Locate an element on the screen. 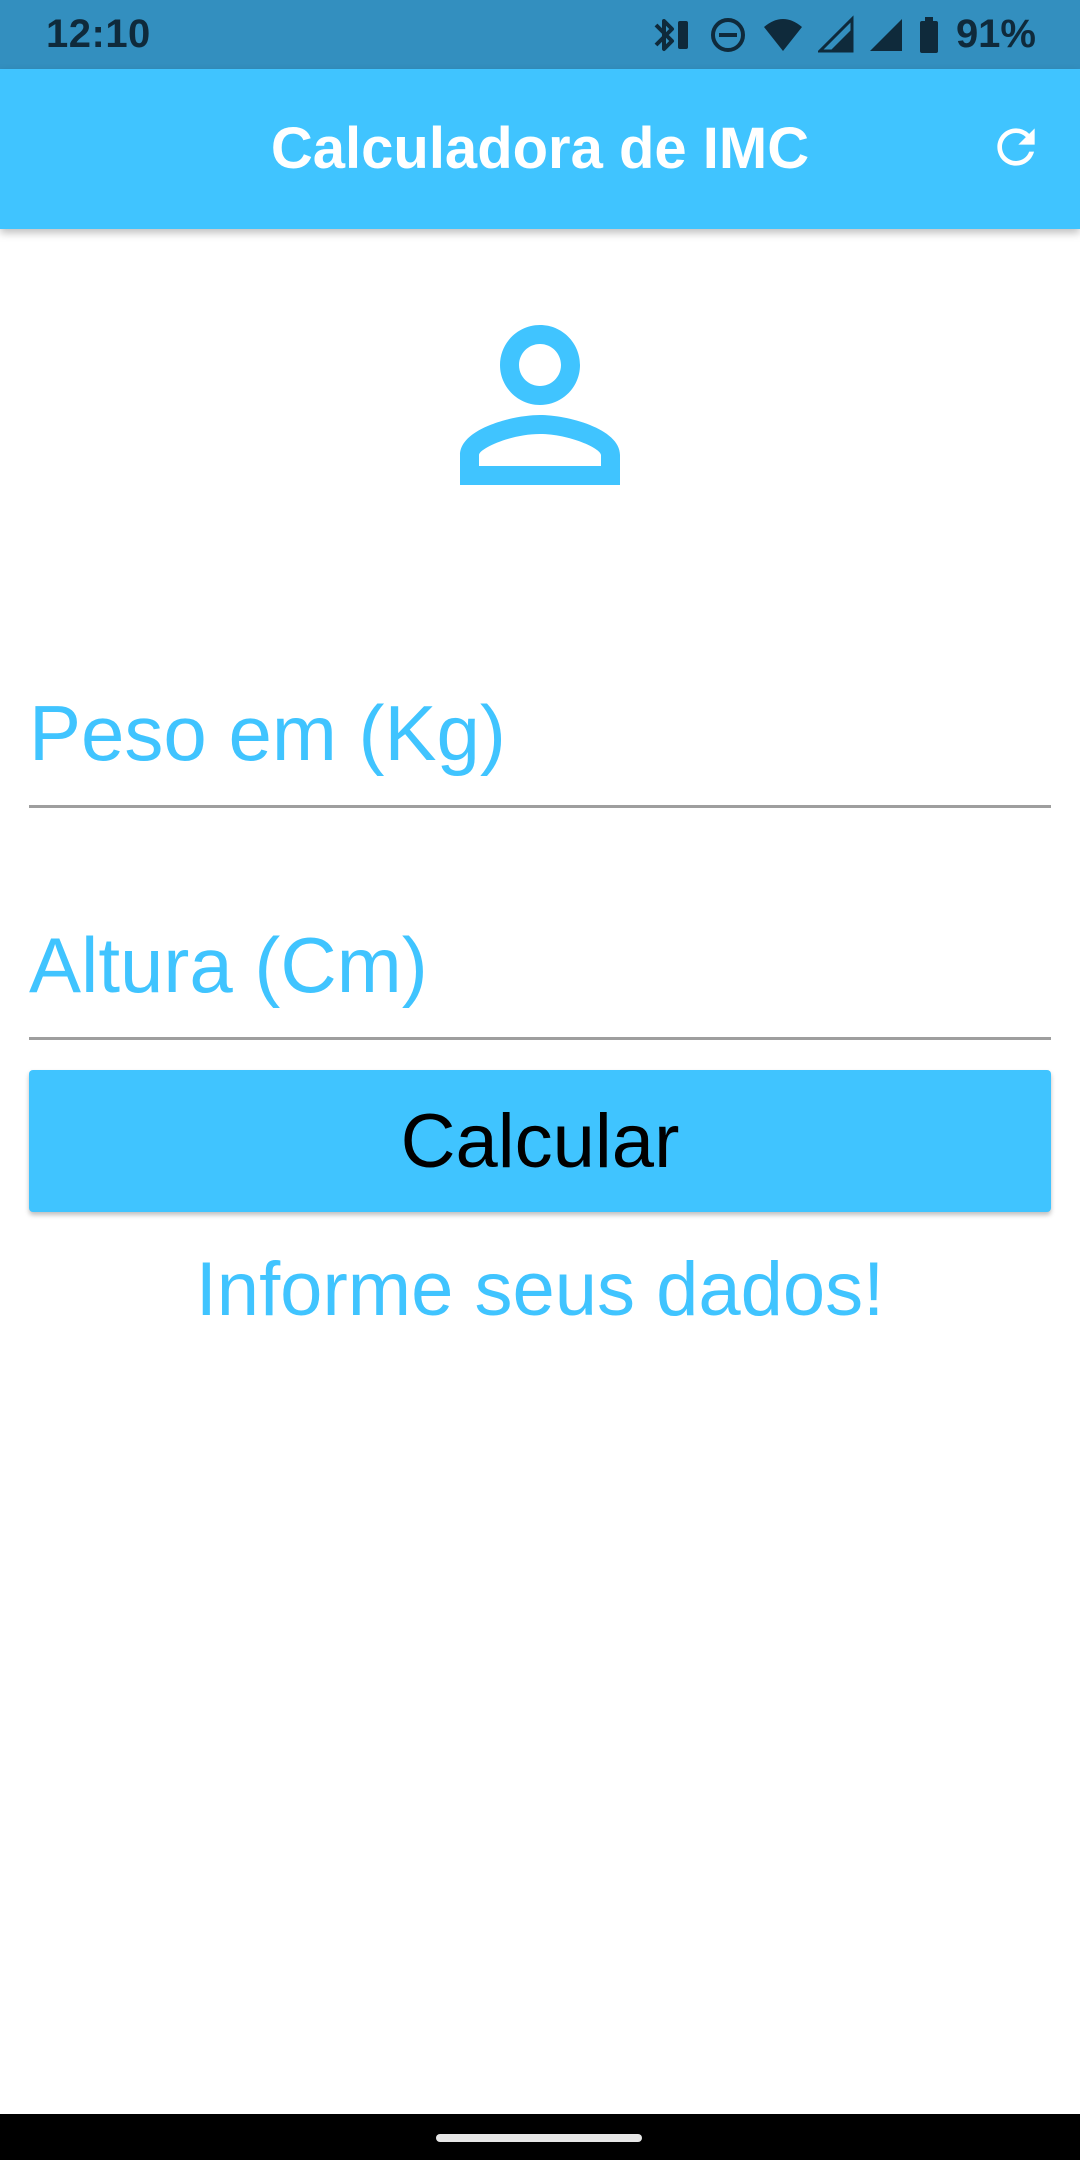  status-icons: 91% is located at coordinates (843, 34).